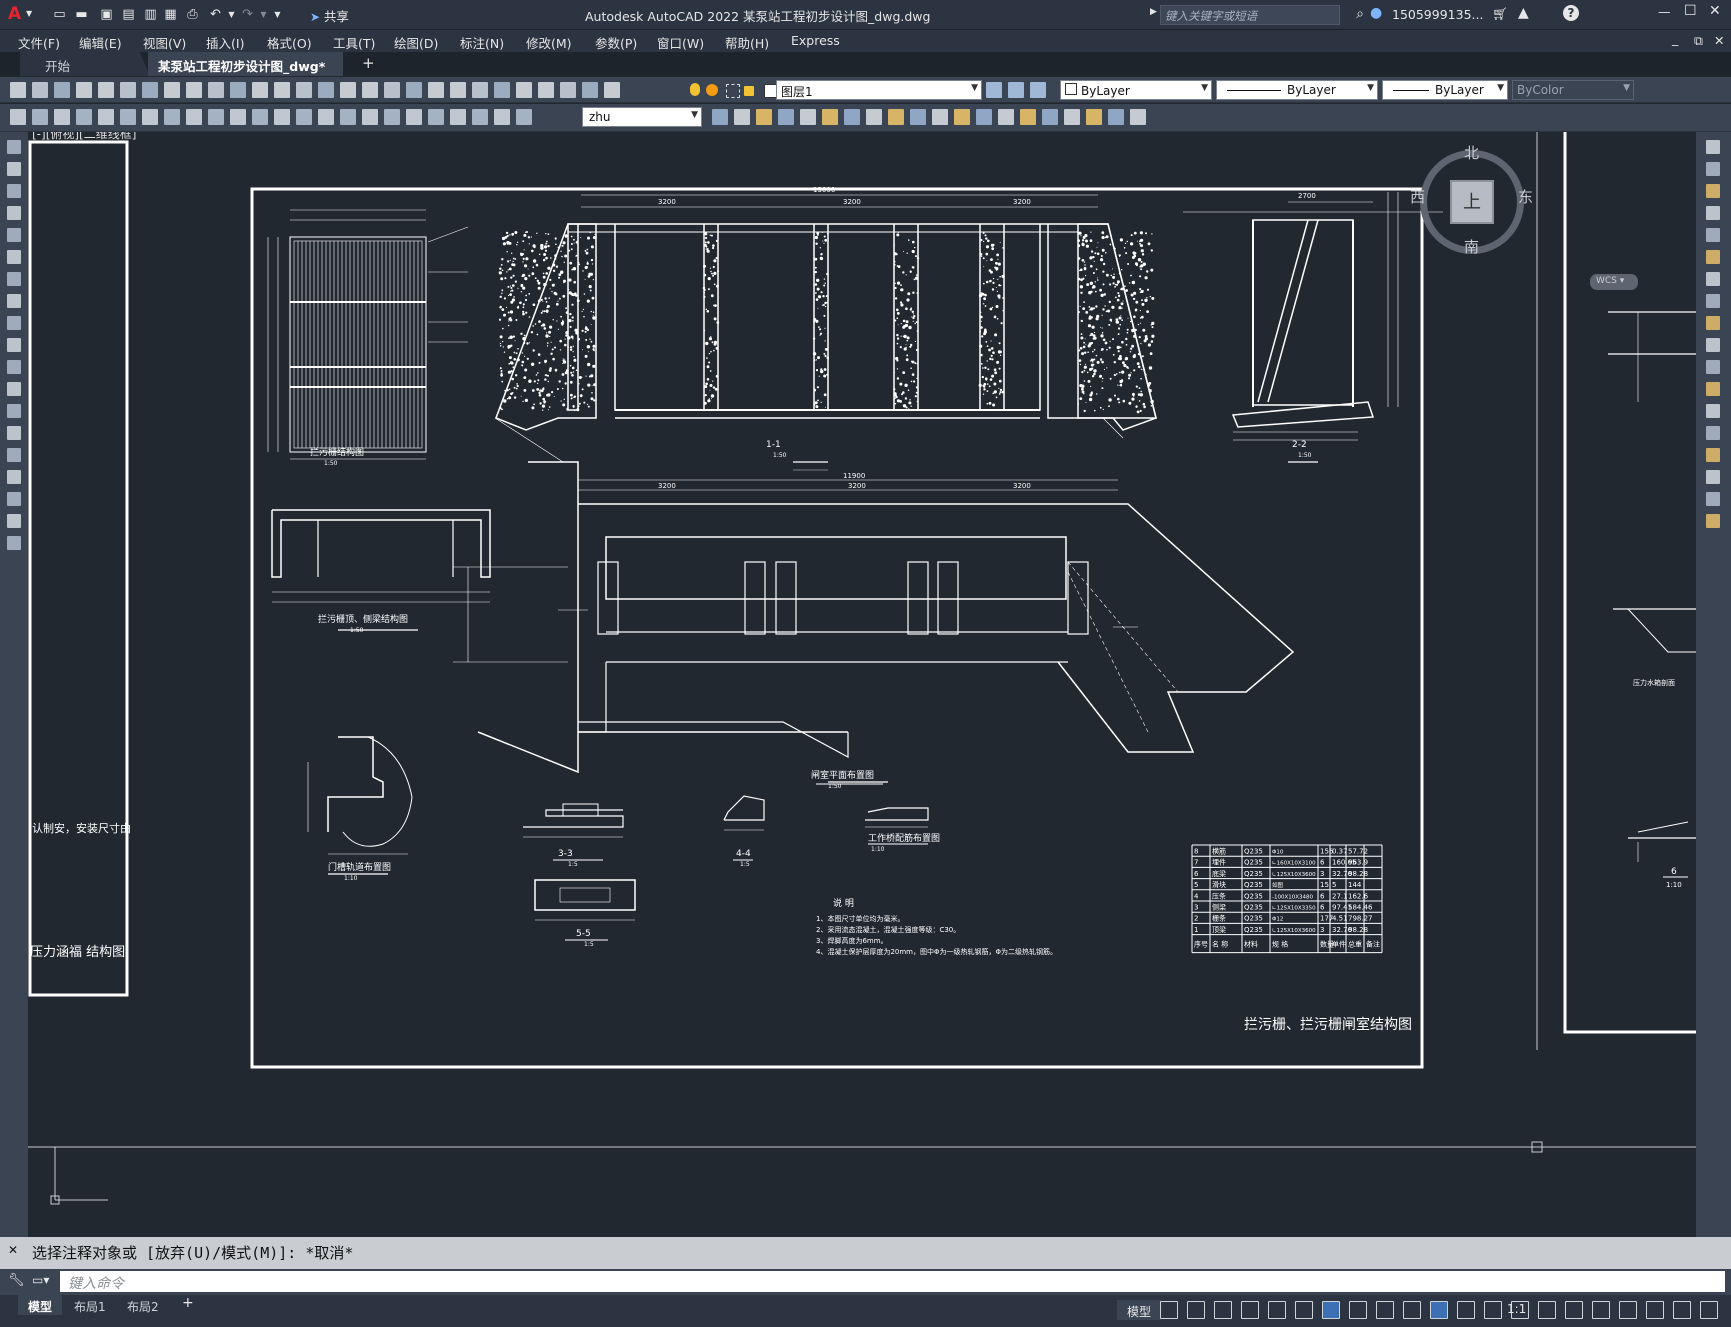  Describe the element at coordinates (1719, 40) in the screenshot. I see `doc-close-icon: ✕` at that location.